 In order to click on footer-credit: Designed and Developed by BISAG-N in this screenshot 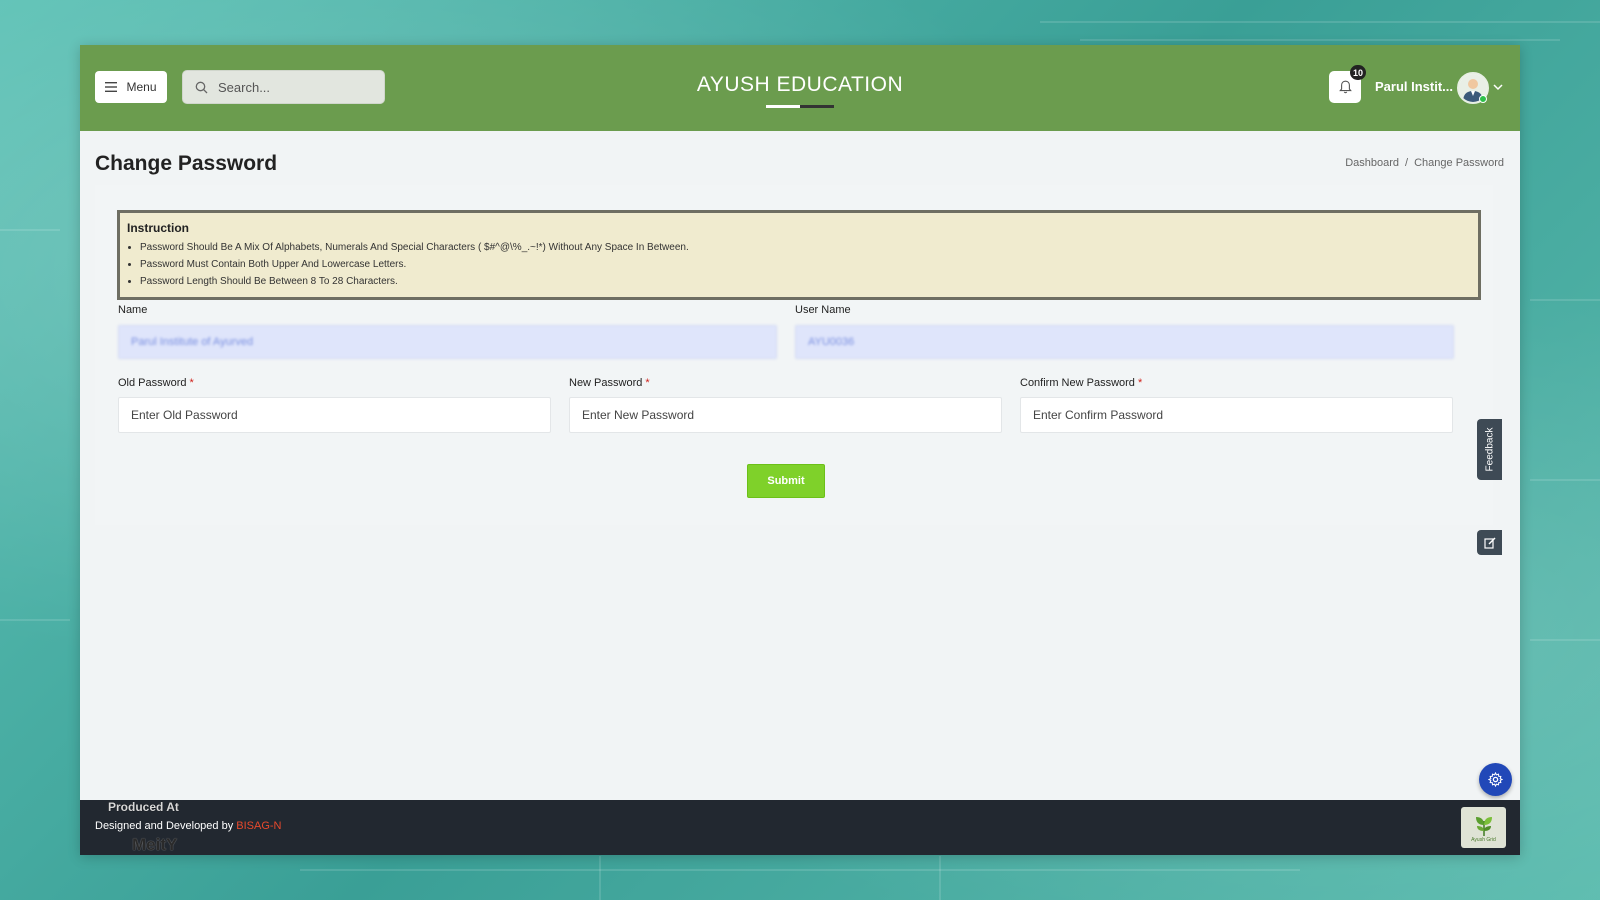, I will do `click(188, 826)`.